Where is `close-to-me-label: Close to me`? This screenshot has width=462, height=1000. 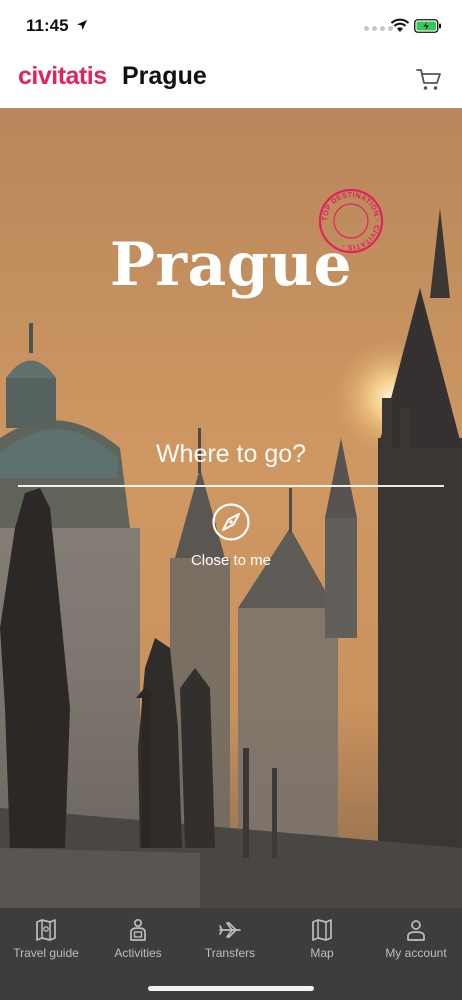
close-to-me-label: Close to me is located at coordinates (231, 560).